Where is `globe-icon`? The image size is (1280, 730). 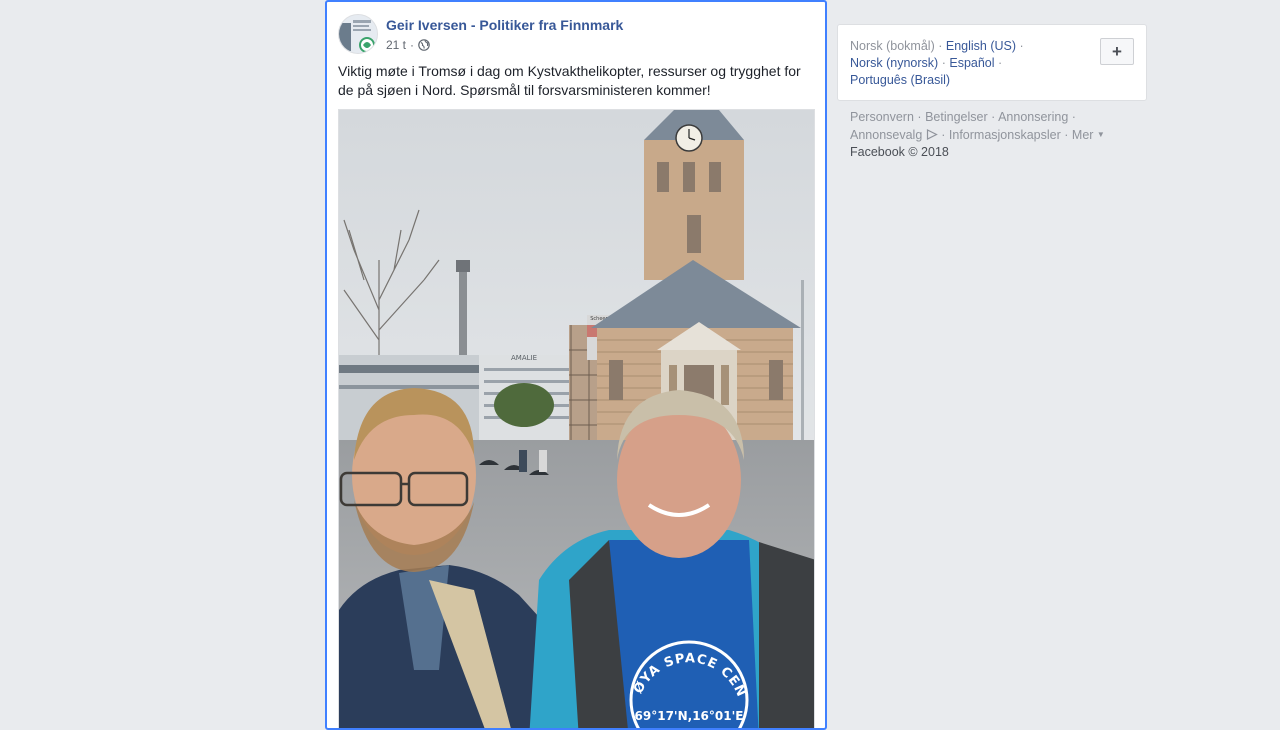 globe-icon is located at coordinates (424, 45).